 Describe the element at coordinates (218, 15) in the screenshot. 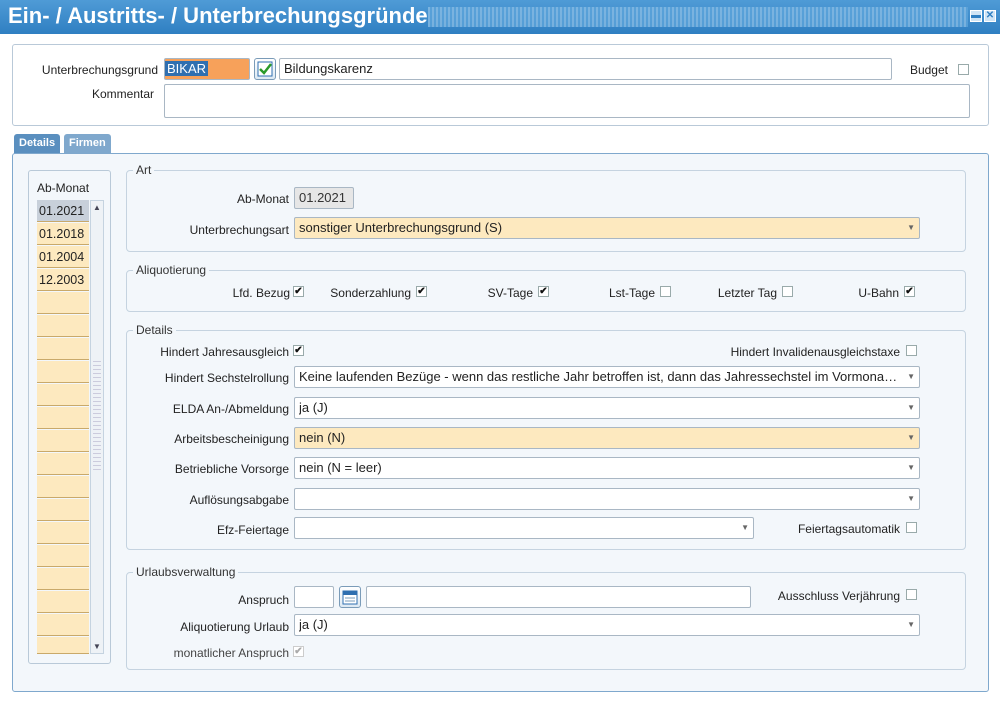

I see `window-title: Ein- / Austritts- / Unterbrechungsgründe` at that location.